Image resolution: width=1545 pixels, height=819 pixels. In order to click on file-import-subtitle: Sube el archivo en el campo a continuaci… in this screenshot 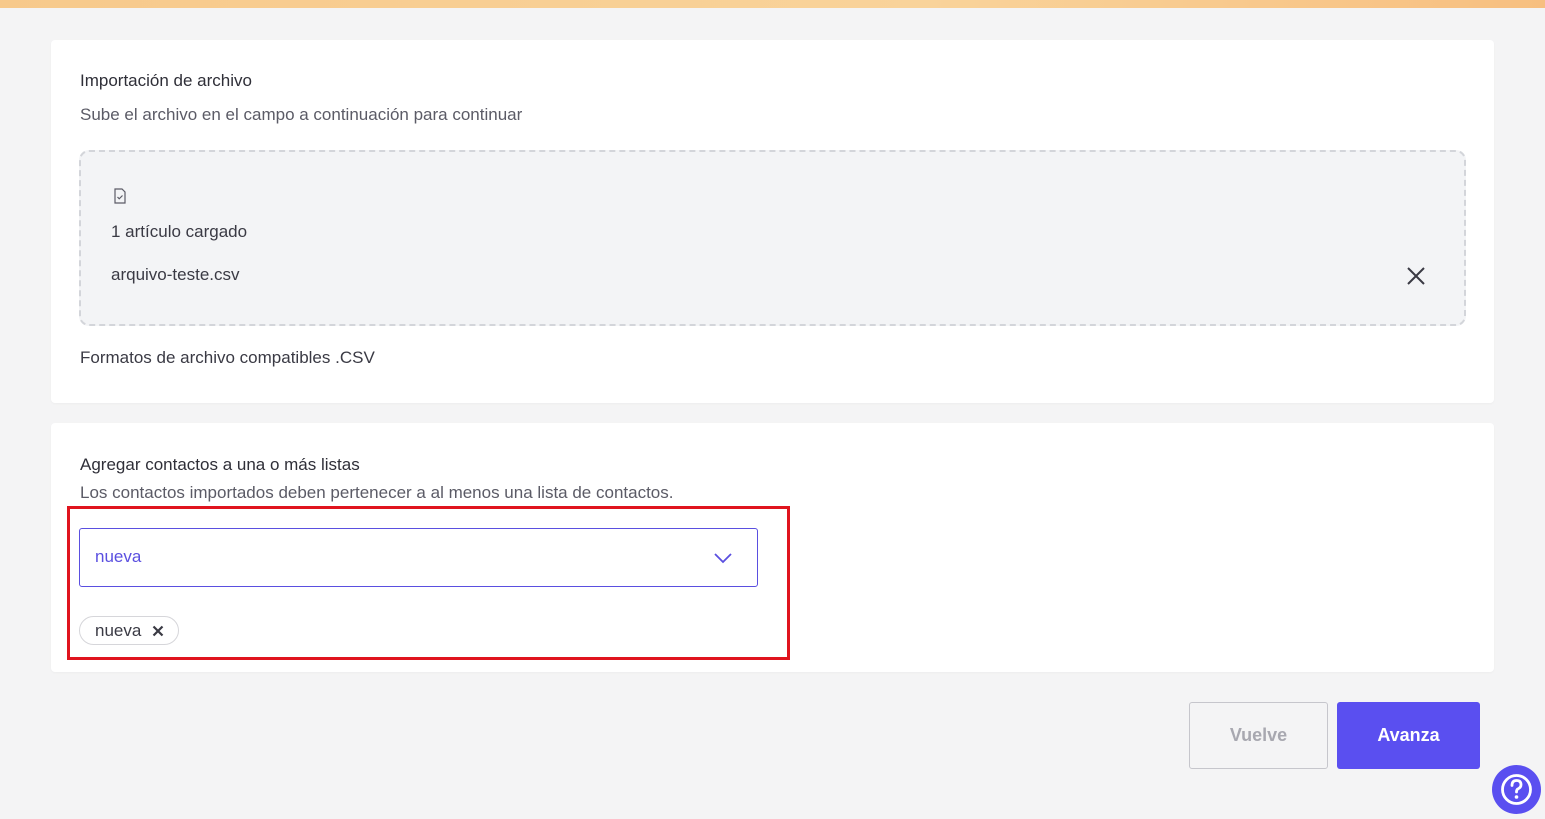, I will do `click(301, 114)`.